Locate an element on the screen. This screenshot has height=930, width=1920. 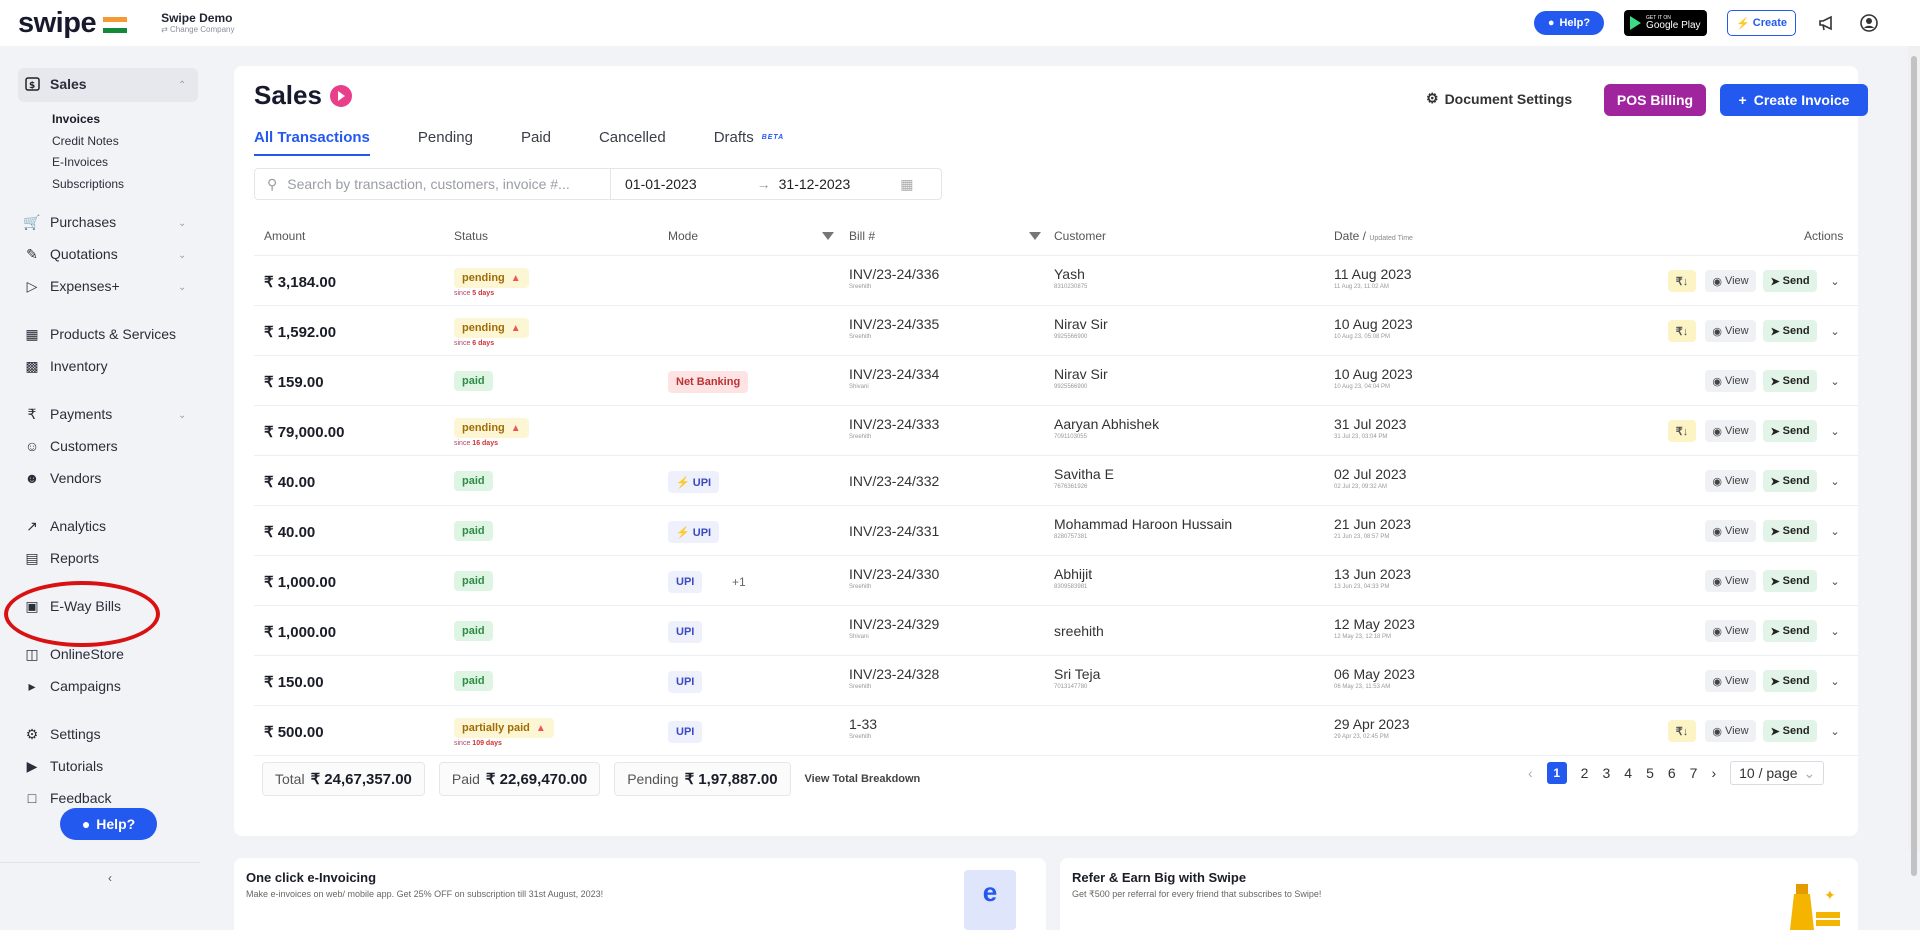
extra-modes-count: +1 is located at coordinates (739, 582).